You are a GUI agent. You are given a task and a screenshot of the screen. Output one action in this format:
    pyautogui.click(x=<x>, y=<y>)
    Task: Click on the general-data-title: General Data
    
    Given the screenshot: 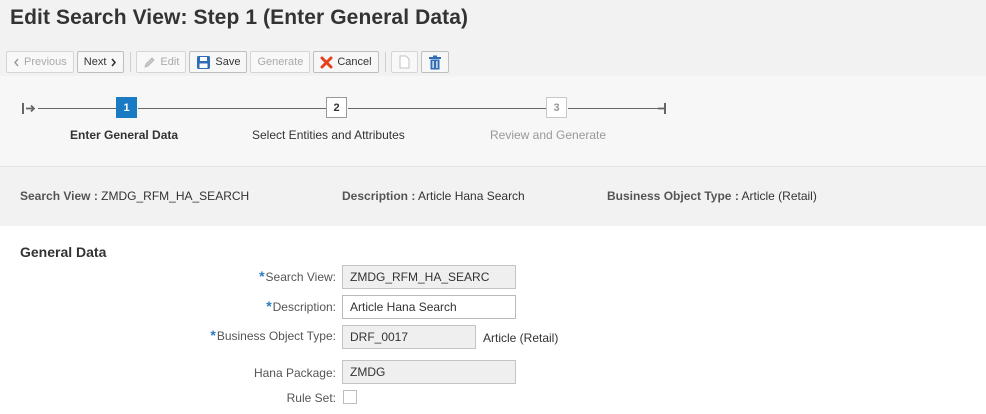 What is the action you would take?
    pyautogui.click(x=63, y=252)
    